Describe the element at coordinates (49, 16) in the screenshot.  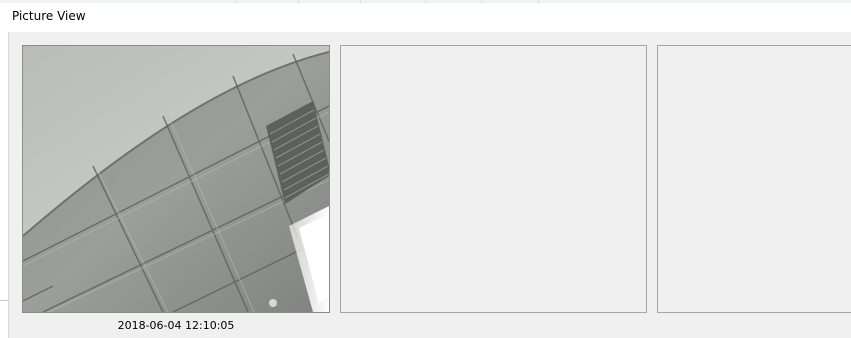
I see `window-title: Picture View` at that location.